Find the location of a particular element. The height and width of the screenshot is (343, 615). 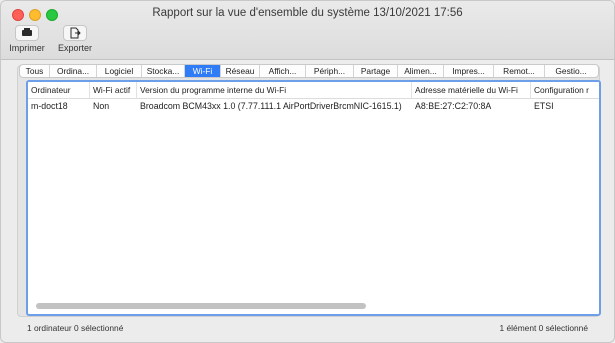

cell-ordinateur: m-doct18 is located at coordinates (49, 106).